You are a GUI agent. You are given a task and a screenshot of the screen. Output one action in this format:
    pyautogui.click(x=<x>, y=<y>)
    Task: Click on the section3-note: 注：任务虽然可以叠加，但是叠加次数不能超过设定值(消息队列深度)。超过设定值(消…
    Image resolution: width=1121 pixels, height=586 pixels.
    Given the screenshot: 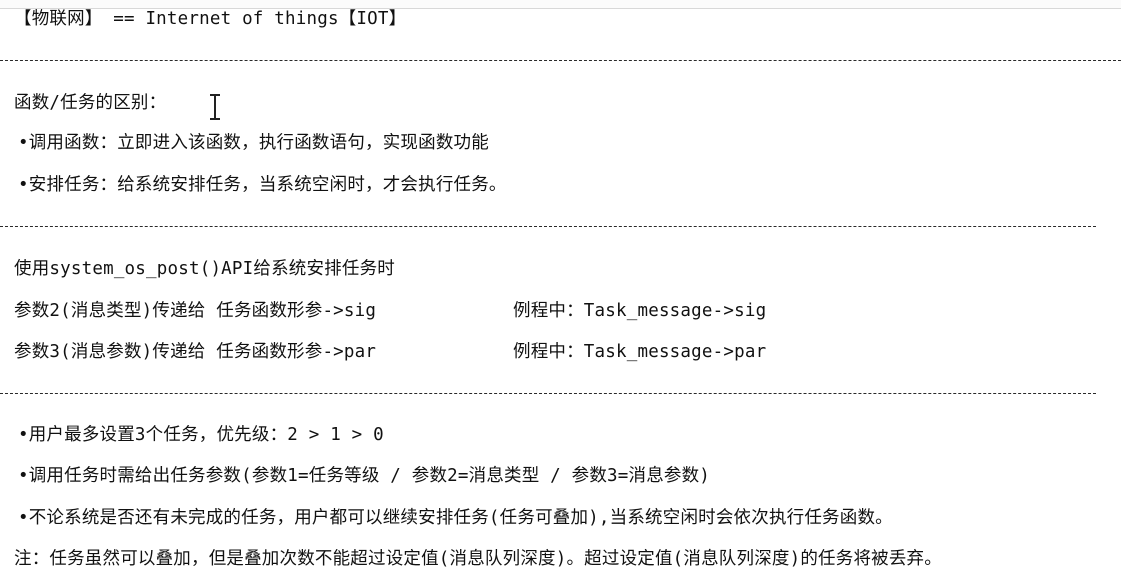 What is the action you would take?
    pyautogui.click(x=478, y=559)
    